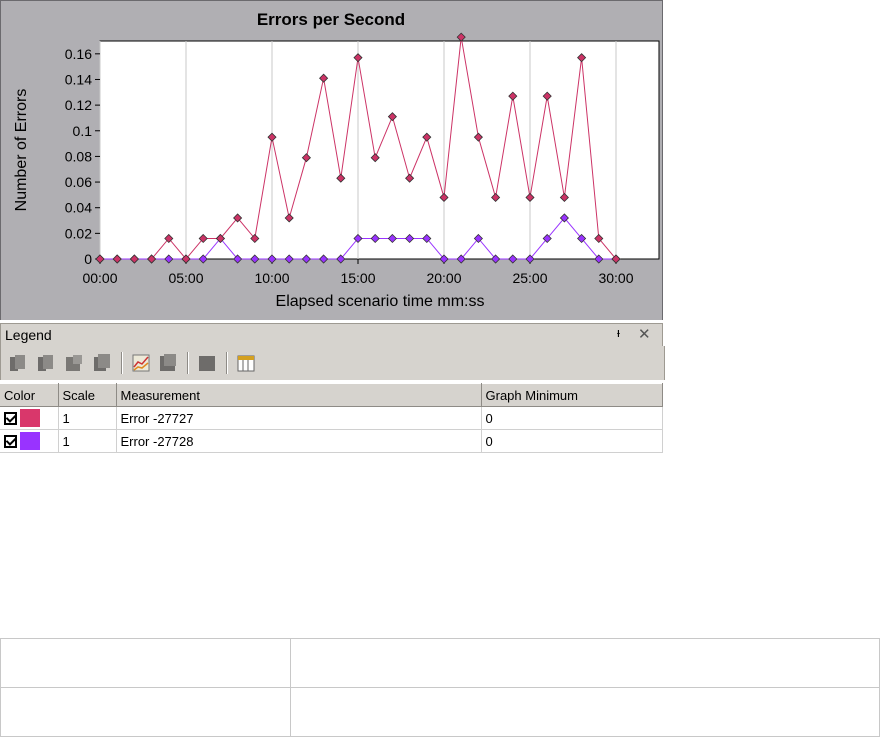 Image resolution: width=880 pixels, height=737 pixels. What do you see at coordinates (83, 131) in the screenshot?
I see `y-tick-label: 0.1` at bounding box center [83, 131].